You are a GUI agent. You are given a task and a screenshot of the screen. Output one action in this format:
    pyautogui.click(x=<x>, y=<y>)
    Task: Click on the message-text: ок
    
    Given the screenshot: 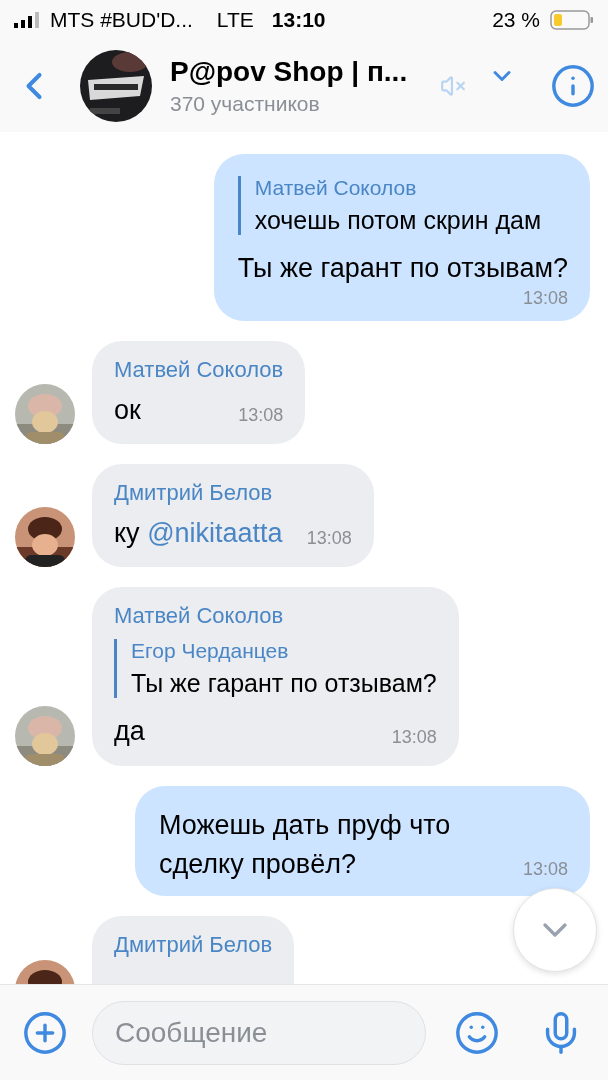 What is the action you would take?
    pyautogui.click(x=127, y=411)
    